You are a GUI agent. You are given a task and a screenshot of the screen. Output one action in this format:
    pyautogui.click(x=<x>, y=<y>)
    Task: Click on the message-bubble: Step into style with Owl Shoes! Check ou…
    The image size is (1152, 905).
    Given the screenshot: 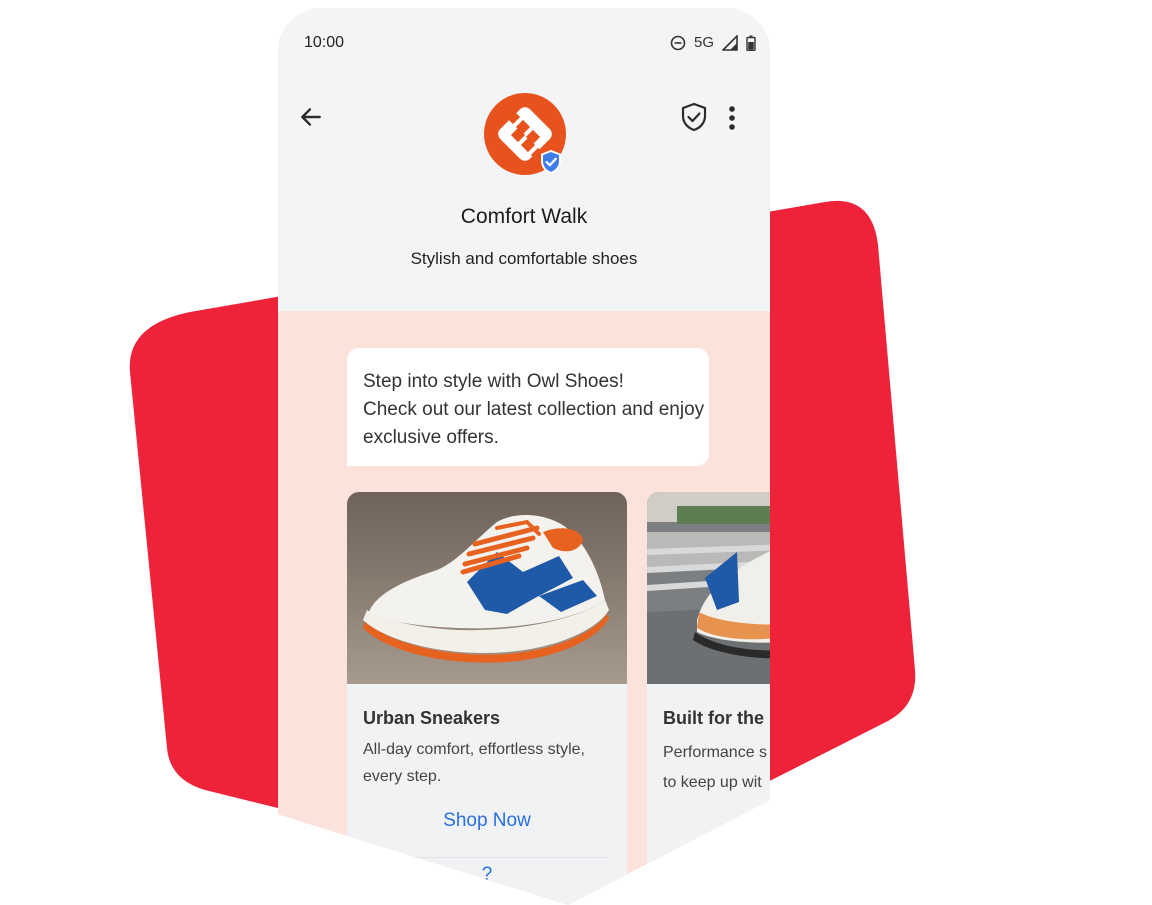 What is the action you would take?
    pyautogui.click(x=528, y=407)
    